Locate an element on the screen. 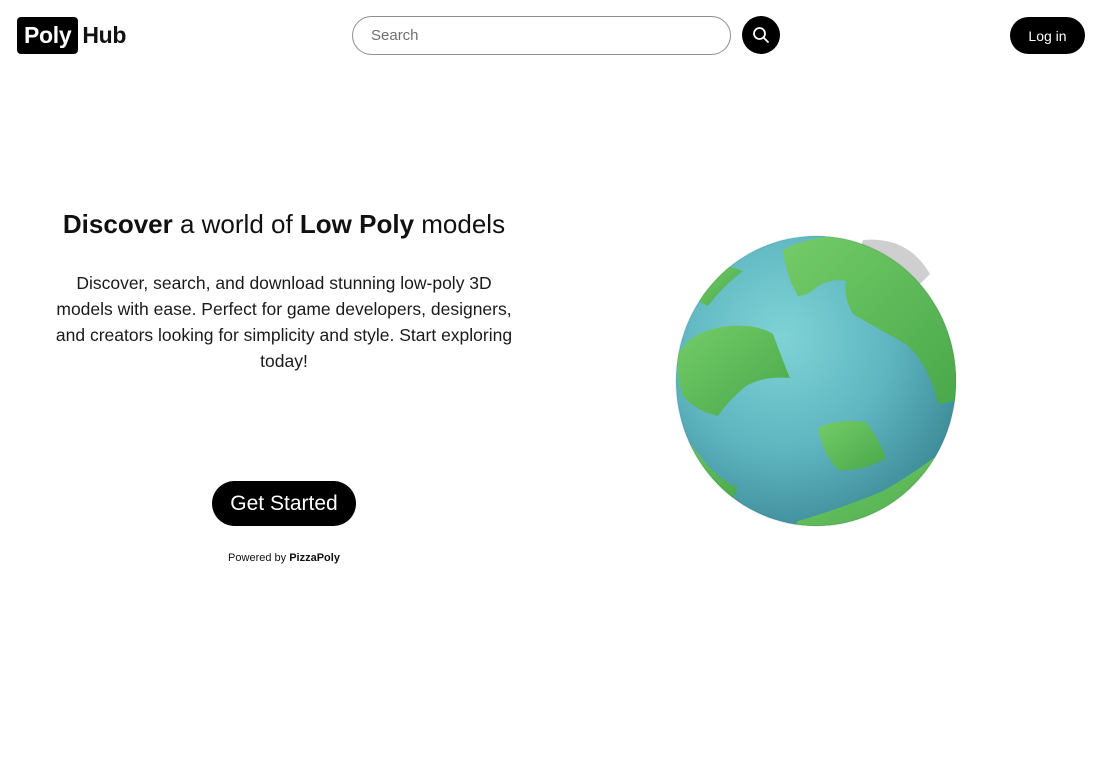  logo: Poly Hub is located at coordinates (71, 35).